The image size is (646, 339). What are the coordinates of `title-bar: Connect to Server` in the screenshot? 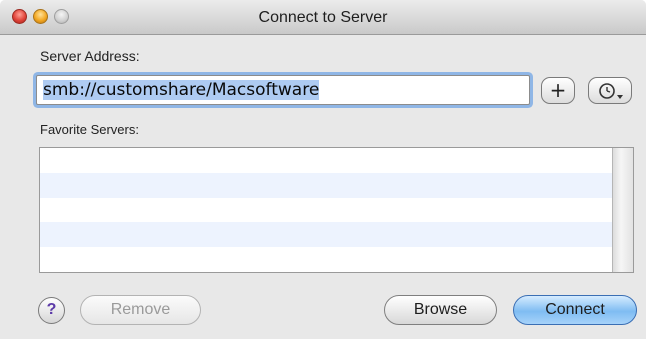 It's located at (323, 17).